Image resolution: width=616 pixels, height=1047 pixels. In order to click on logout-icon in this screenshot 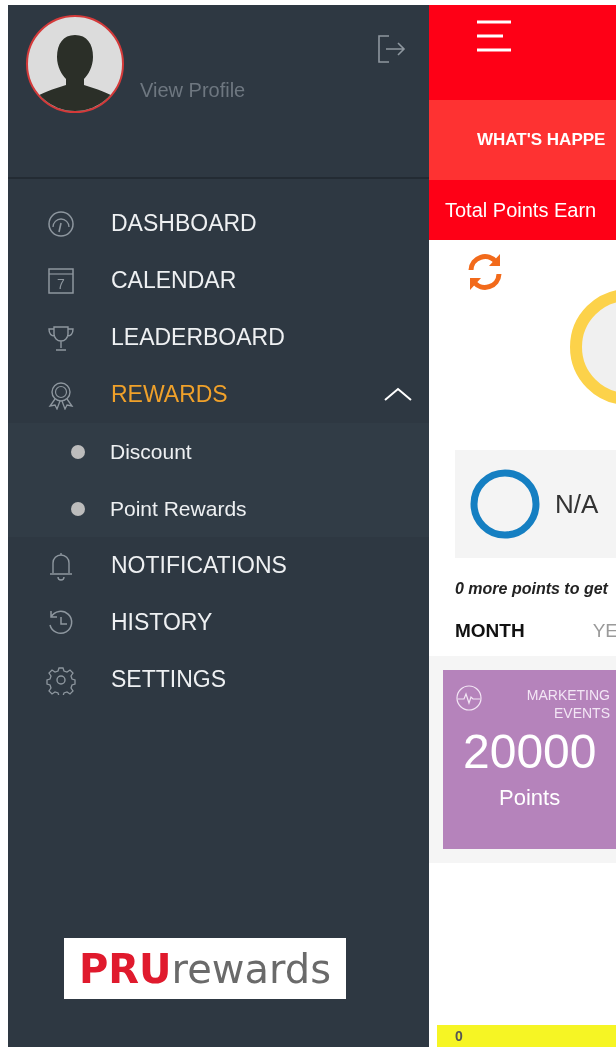, I will do `click(391, 49)`.